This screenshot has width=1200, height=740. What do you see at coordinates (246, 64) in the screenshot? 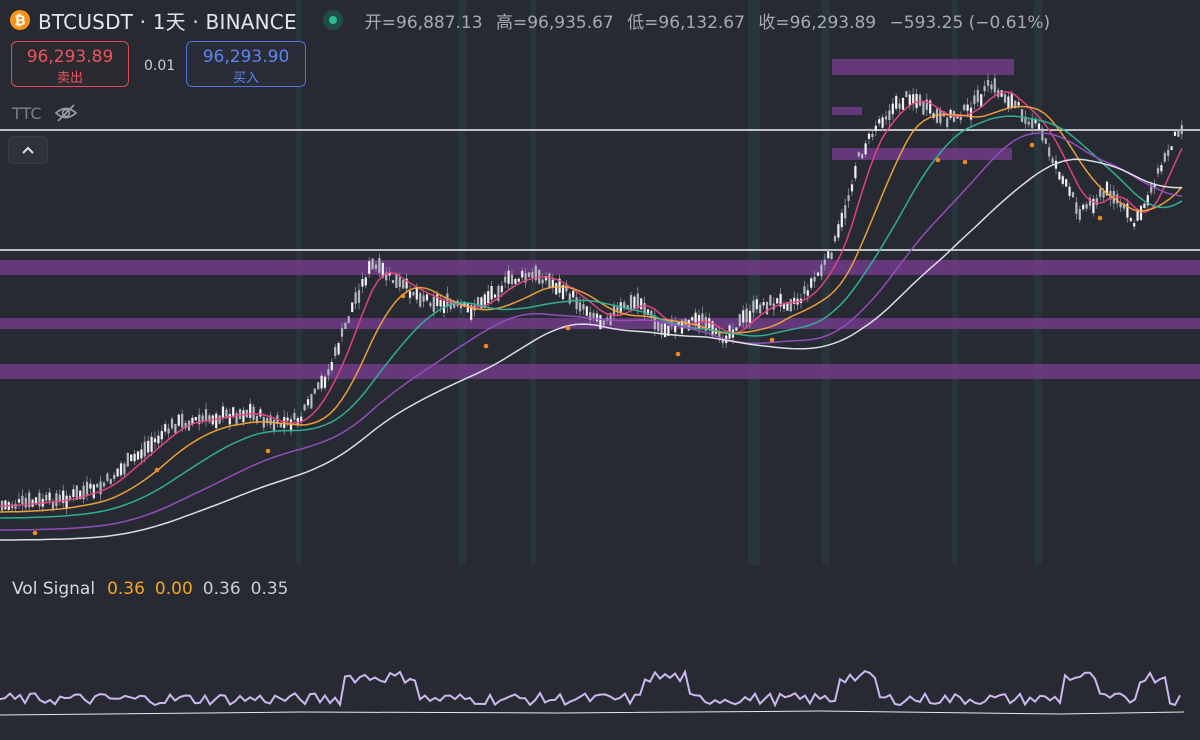
I see `buy-button: 96,293.90 买入` at bounding box center [246, 64].